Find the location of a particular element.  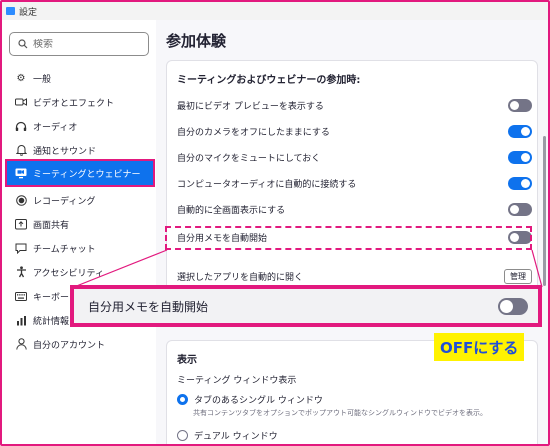

sidebar-item-label: ミーティングとウェビナー is located at coordinates (87, 174).